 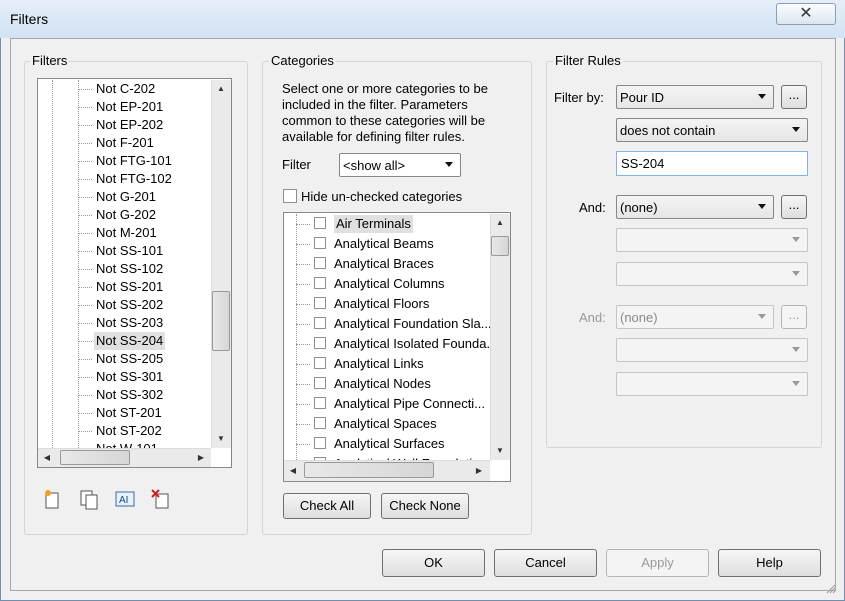 I want to click on and-parameter-dropdown-2: (none), so click(x=695, y=317).